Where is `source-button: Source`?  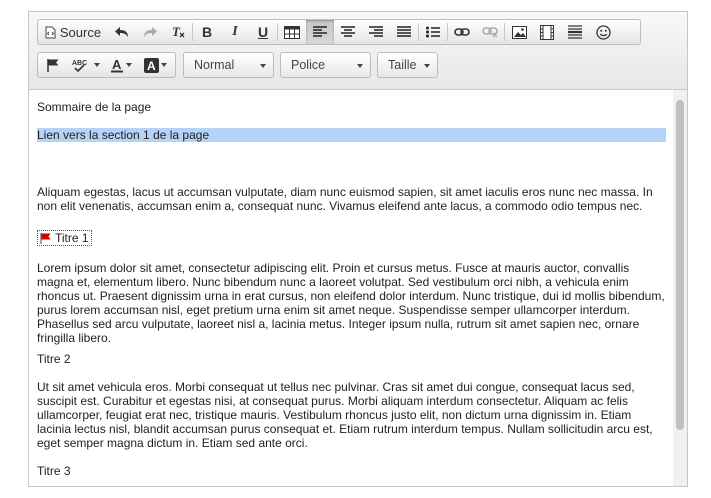
source-button: Source is located at coordinates (73, 32).